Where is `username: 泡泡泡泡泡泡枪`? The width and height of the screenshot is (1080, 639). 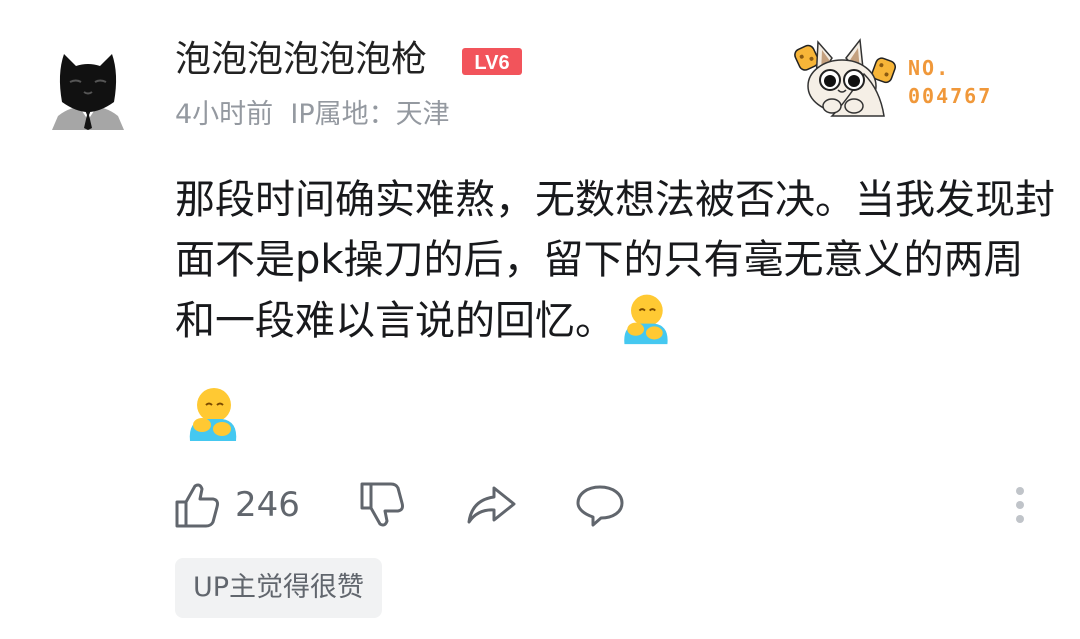 username: 泡泡泡泡泡泡枪 is located at coordinates (301, 60).